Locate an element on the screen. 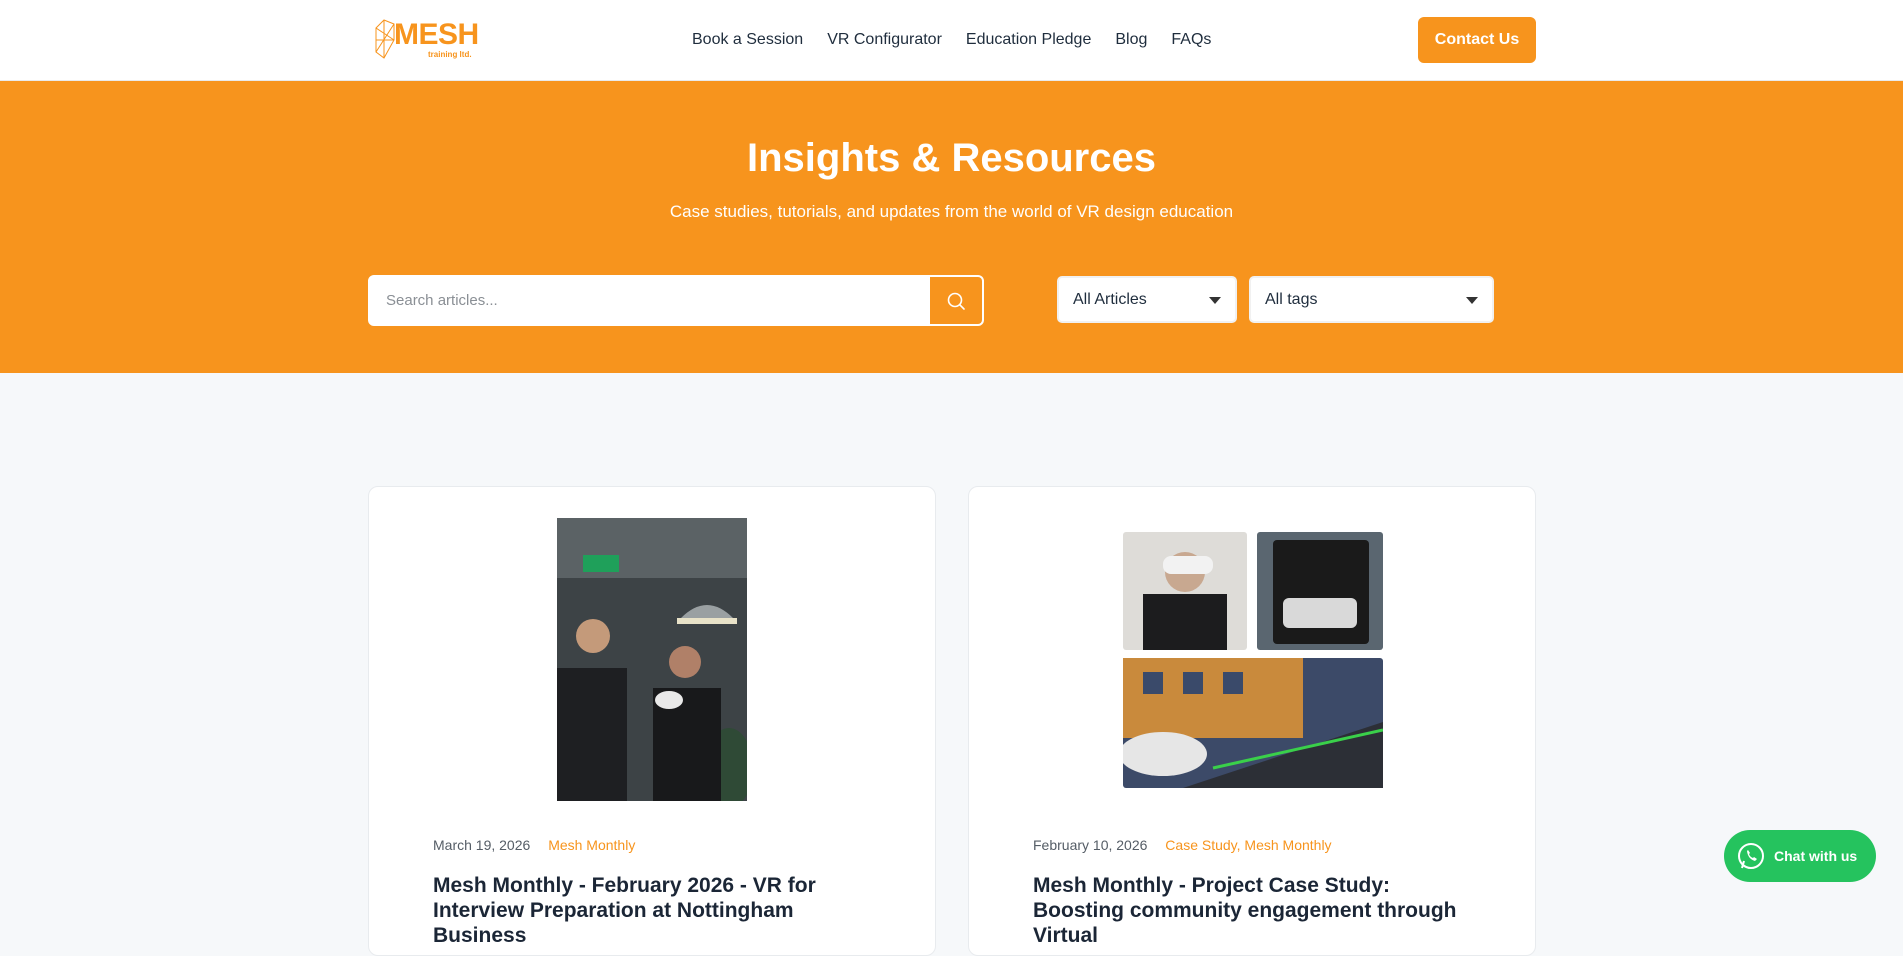 Image resolution: width=1903 pixels, height=956 pixels. page-title: Insights & Resources is located at coordinates (951, 158).